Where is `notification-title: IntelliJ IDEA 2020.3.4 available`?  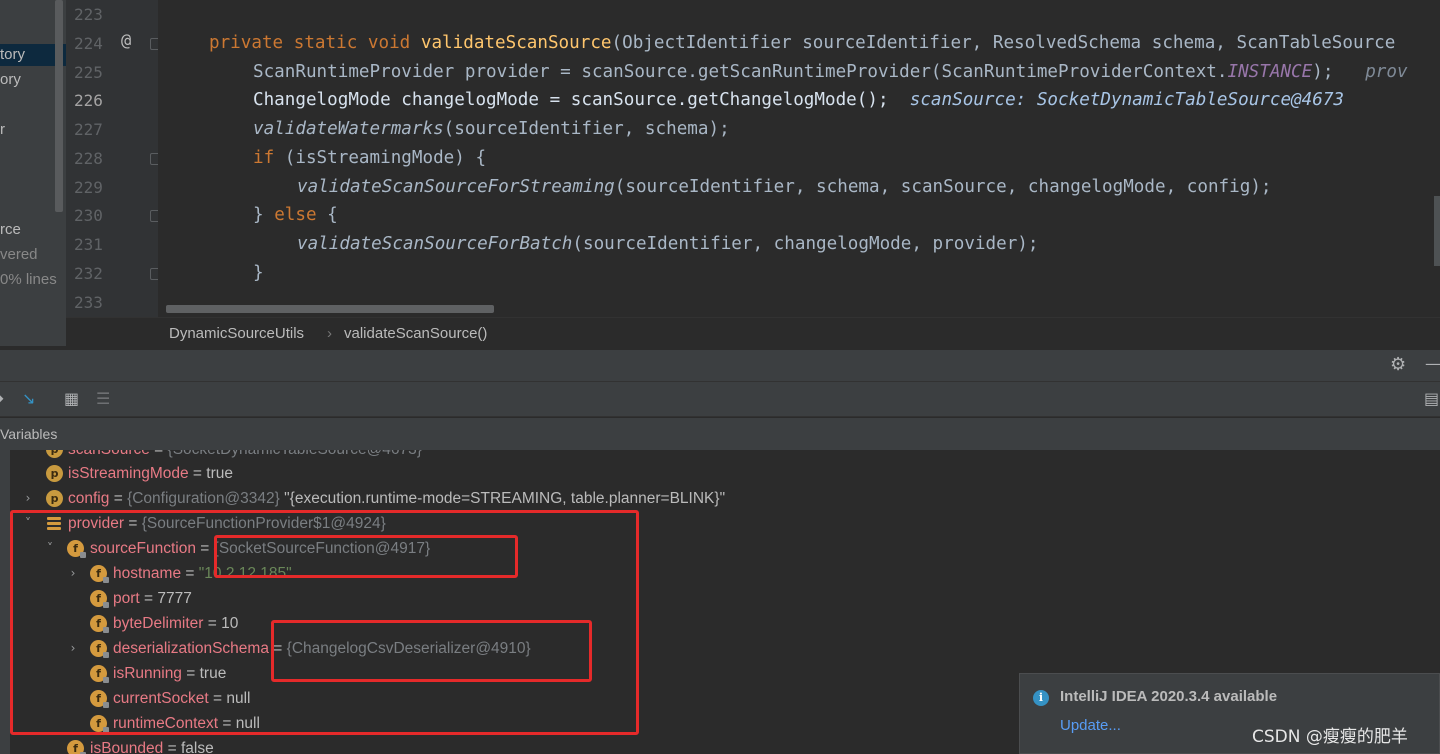 notification-title: IntelliJ IDEA 2020.3.4 available is located at coordinates (1169, 696).